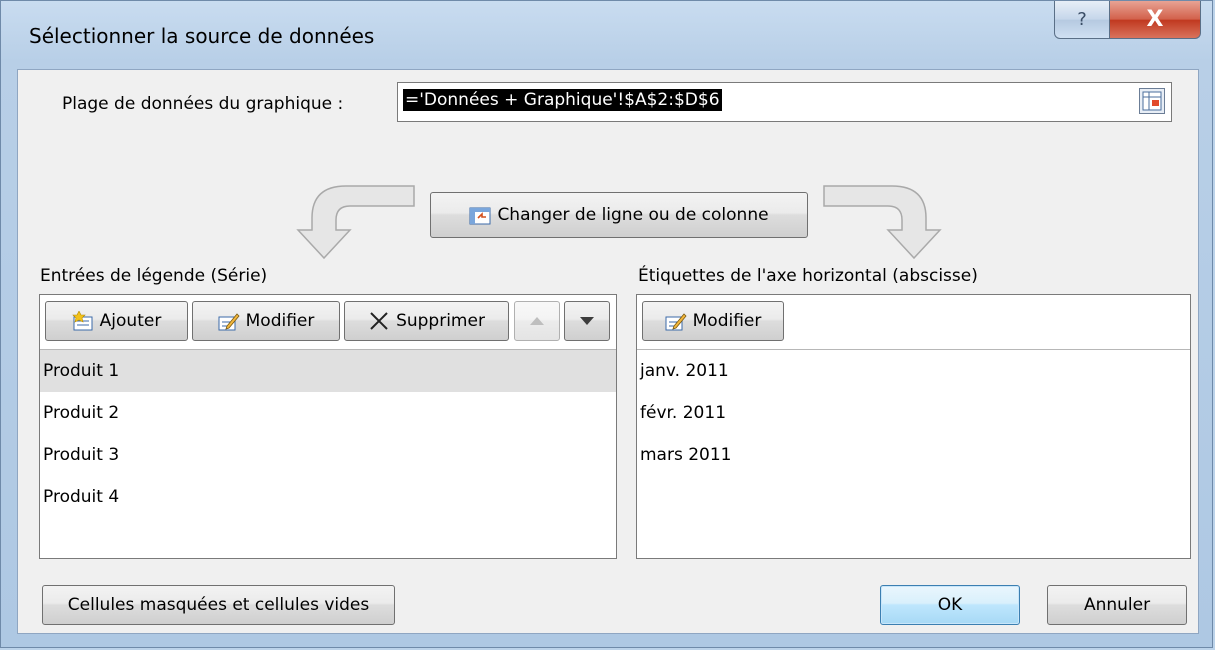 The width and height of the screenshot is (1215, 650). What do you see at coordinates (328, 371) in the screenshot?
I see `series-list-item: Produit 1` at bounding box center [328, 371].